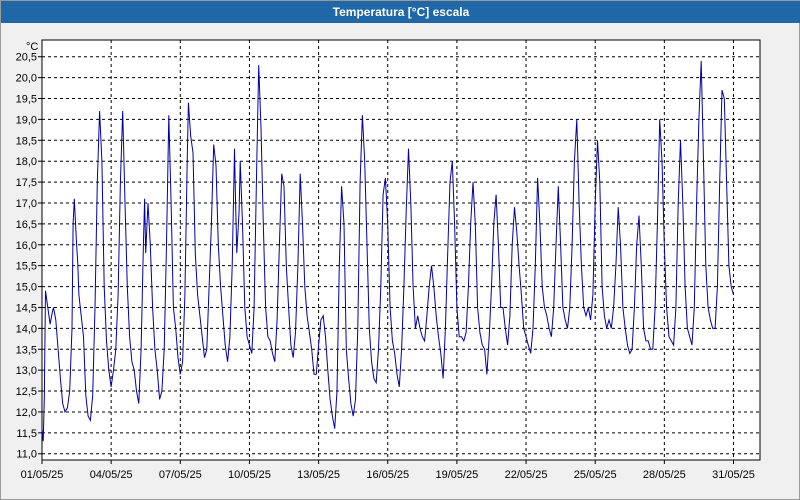 This screenshot has height=500, width=800. What do you see at coordinates (26, 288) in the screenshot?
I see `y-tick-label: 15,0` at bounding box center [26, 288].